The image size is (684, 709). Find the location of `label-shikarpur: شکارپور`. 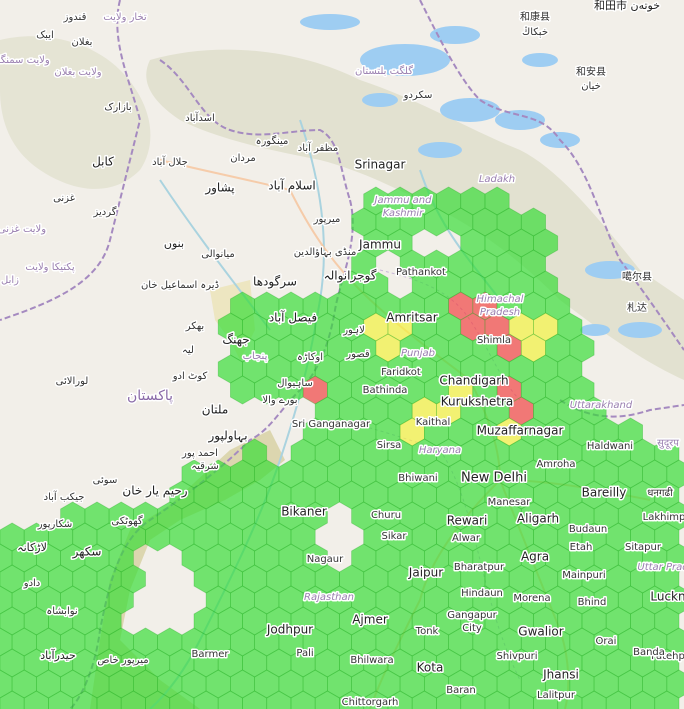

label-shikarpur: شکارپور is located at coordinates (55, 524).